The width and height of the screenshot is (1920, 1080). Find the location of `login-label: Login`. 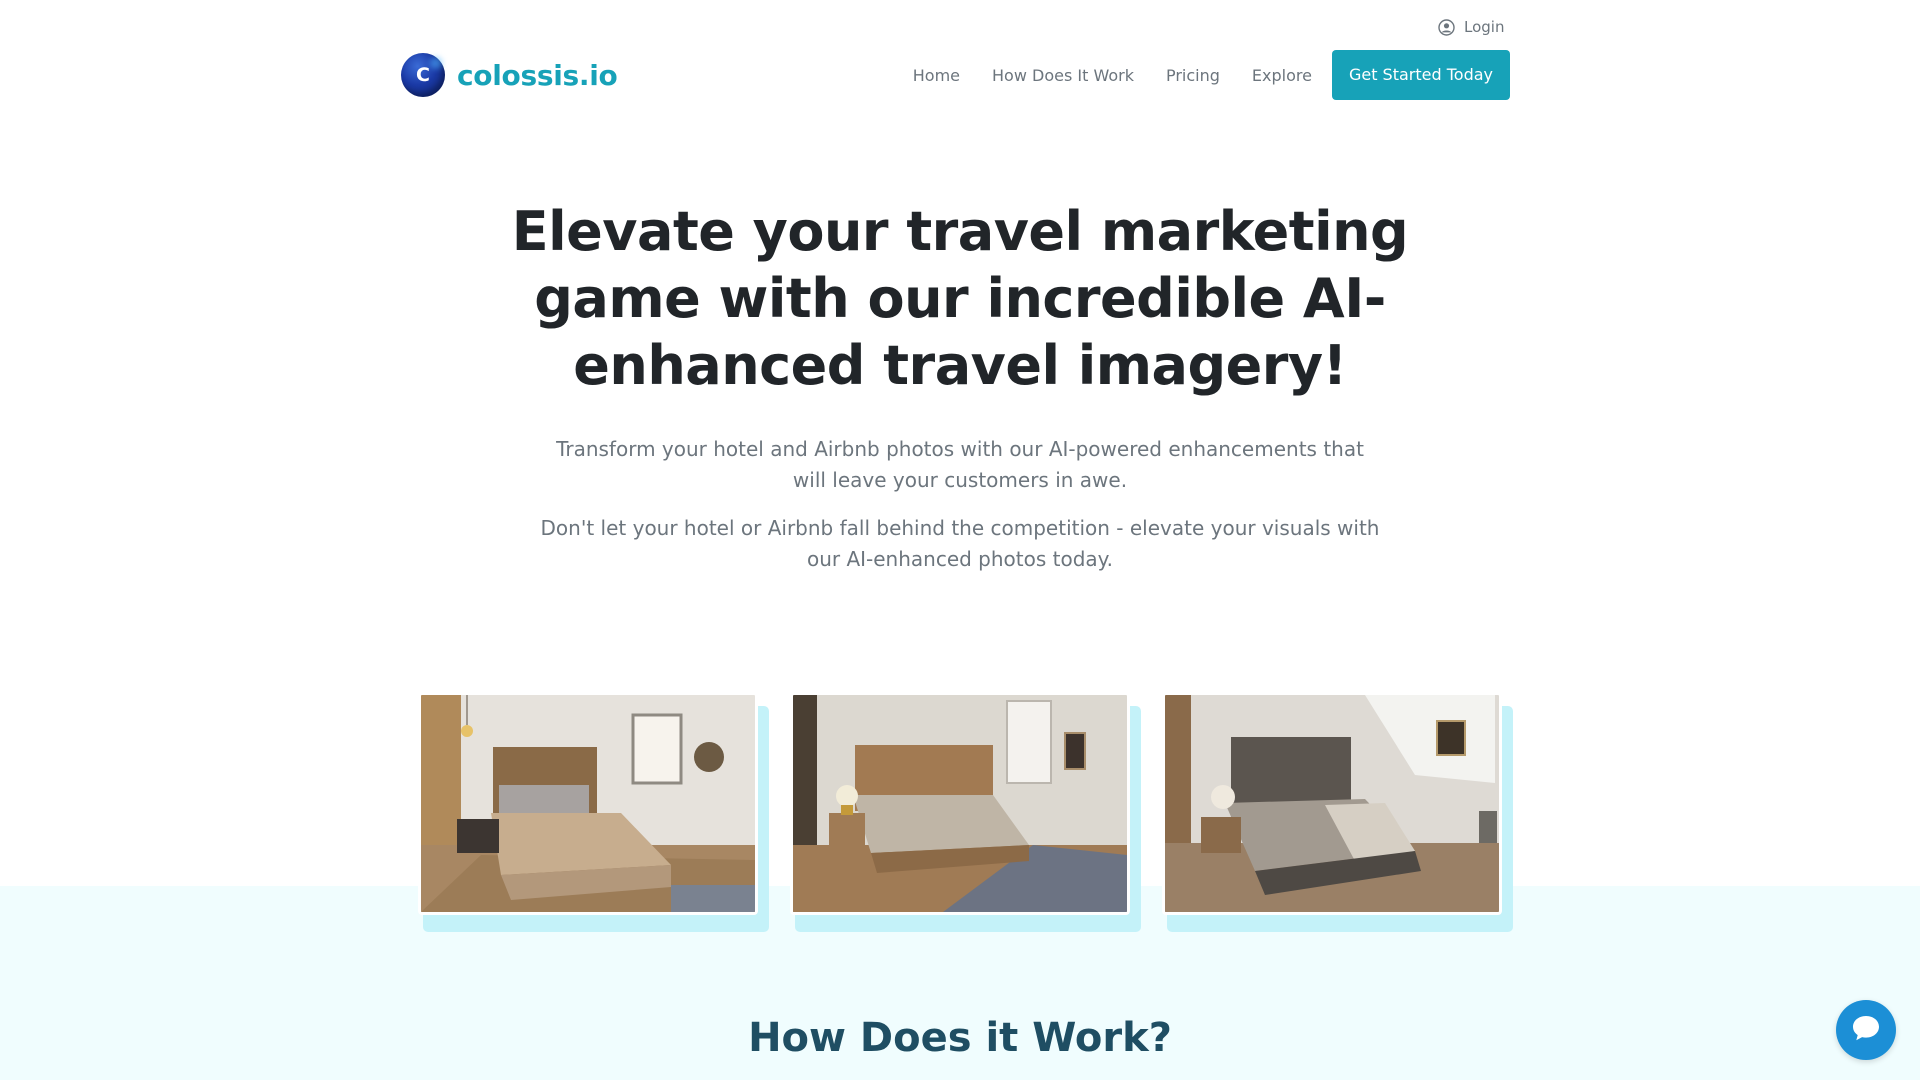

login-label: Login is located at coordinates (1484, 27).